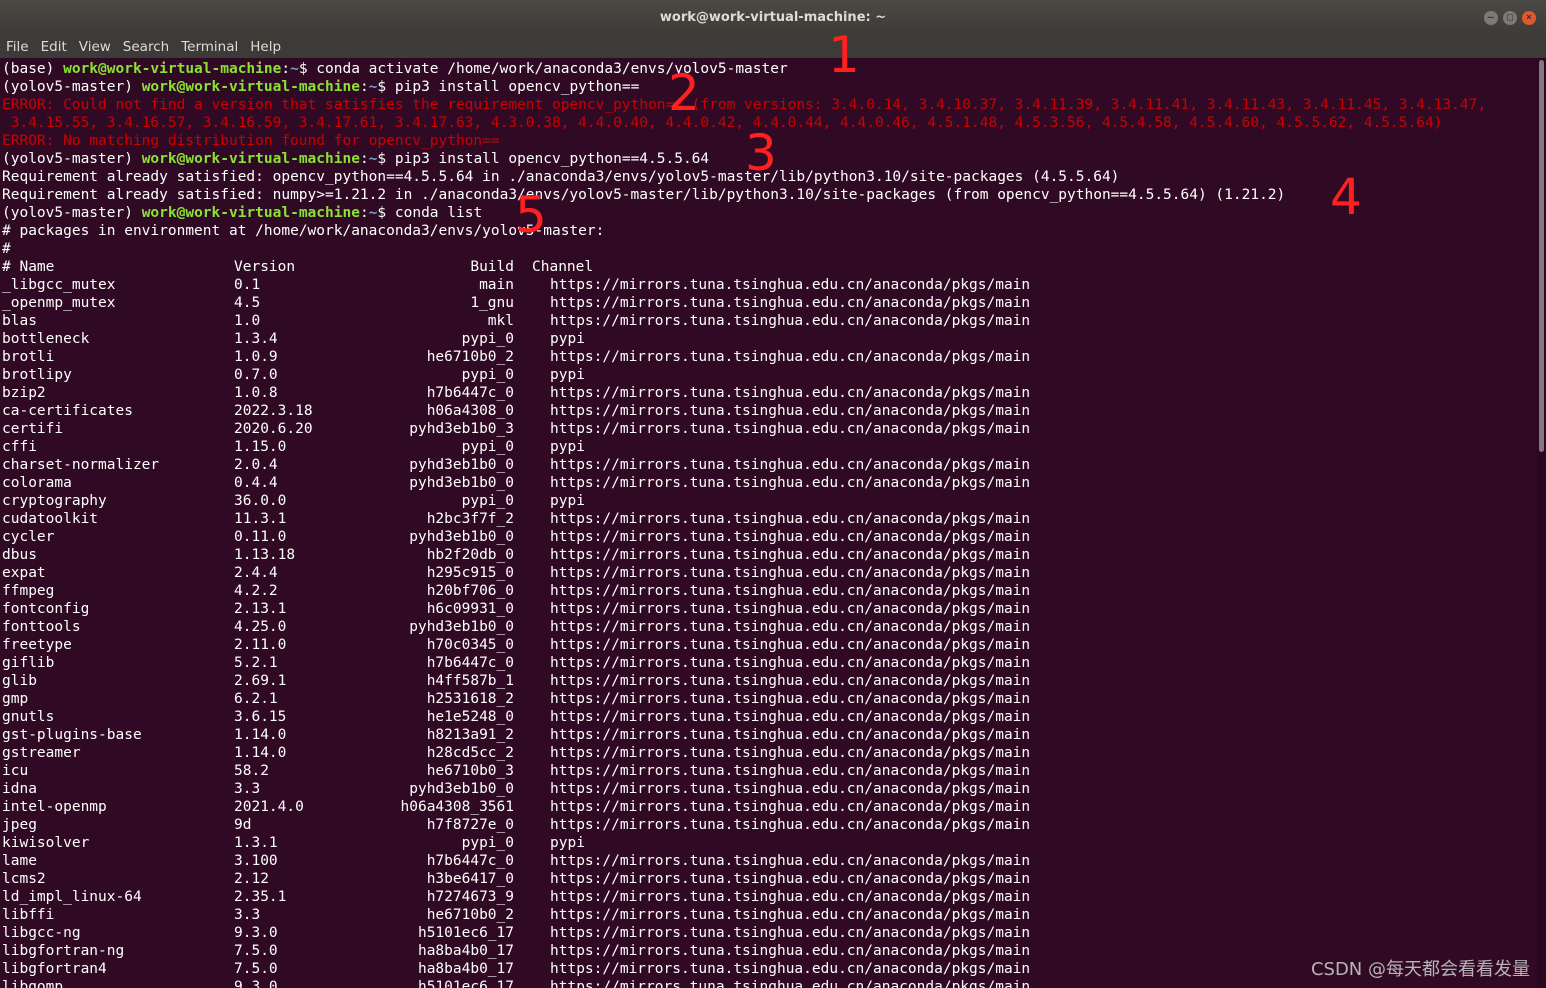 The height and width of the screenshot is (988, 1546). What do you see at coordinates (243, 825) in the screenshot?
I see `pkg-version: 9d` at bounding box center [243, 825].